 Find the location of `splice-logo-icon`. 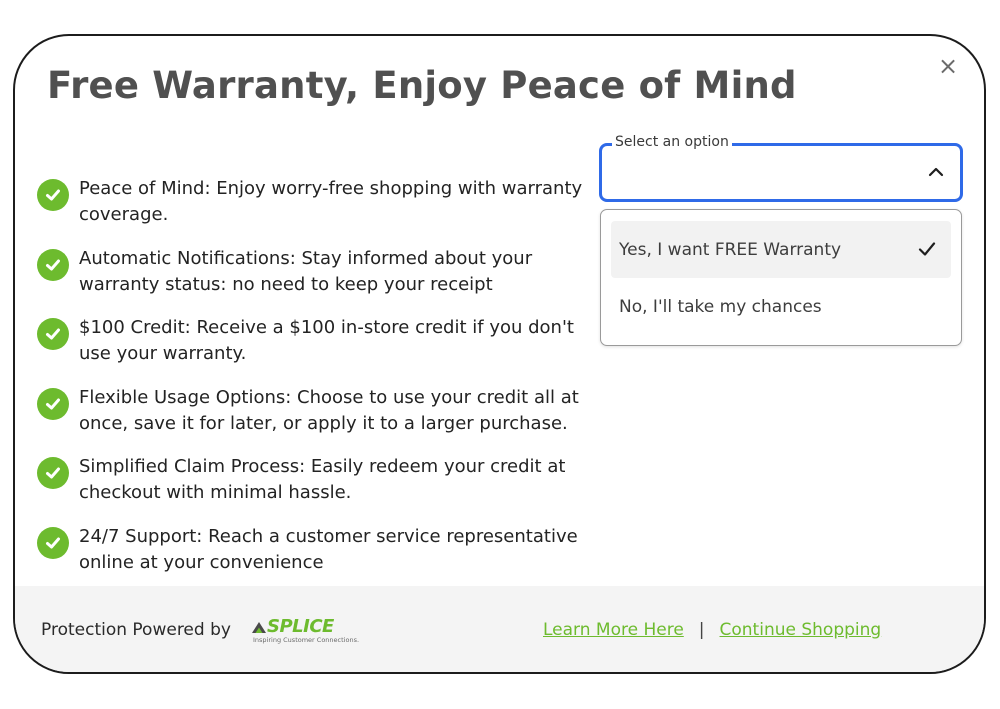

splice-logo-icon is located at coordinates (259, 627).